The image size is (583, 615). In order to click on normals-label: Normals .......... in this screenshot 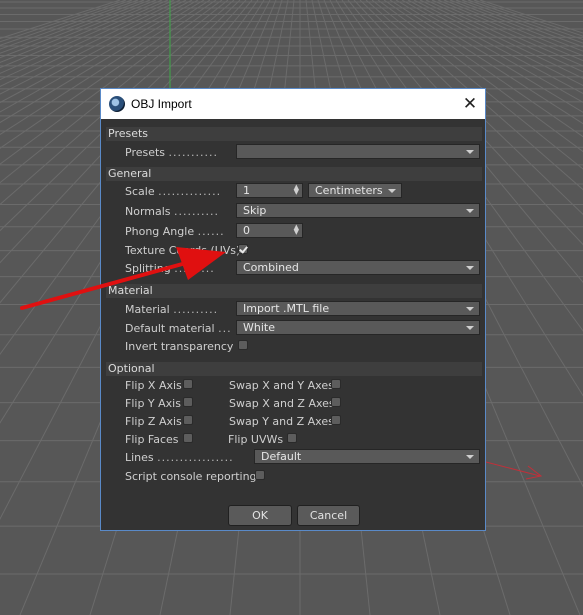, I will do `click(172, 211)`.